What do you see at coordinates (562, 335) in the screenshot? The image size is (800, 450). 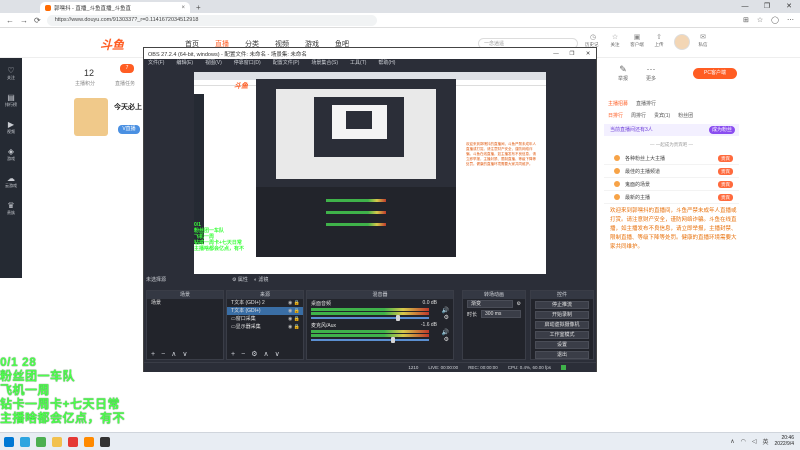 I see `control-button-3: 工作室模式` at bounding box center [562, 335].